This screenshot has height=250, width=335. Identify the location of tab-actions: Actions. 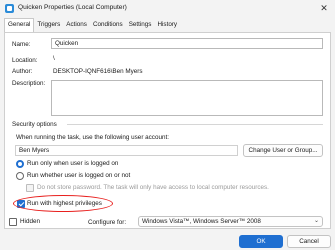
(76, 25).